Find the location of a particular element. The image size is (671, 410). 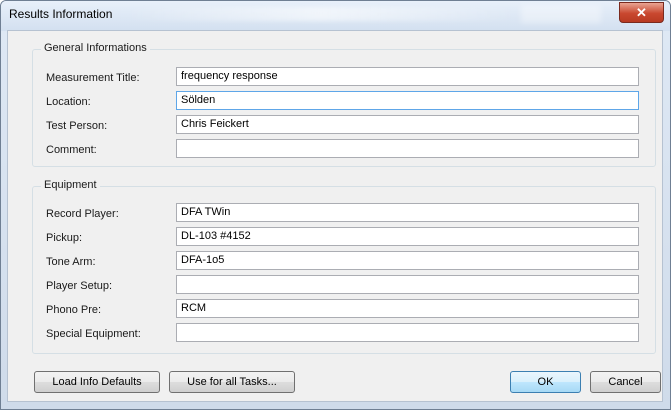

special-equipment-label: Special Equipment: is located at coordinates (93, 334).